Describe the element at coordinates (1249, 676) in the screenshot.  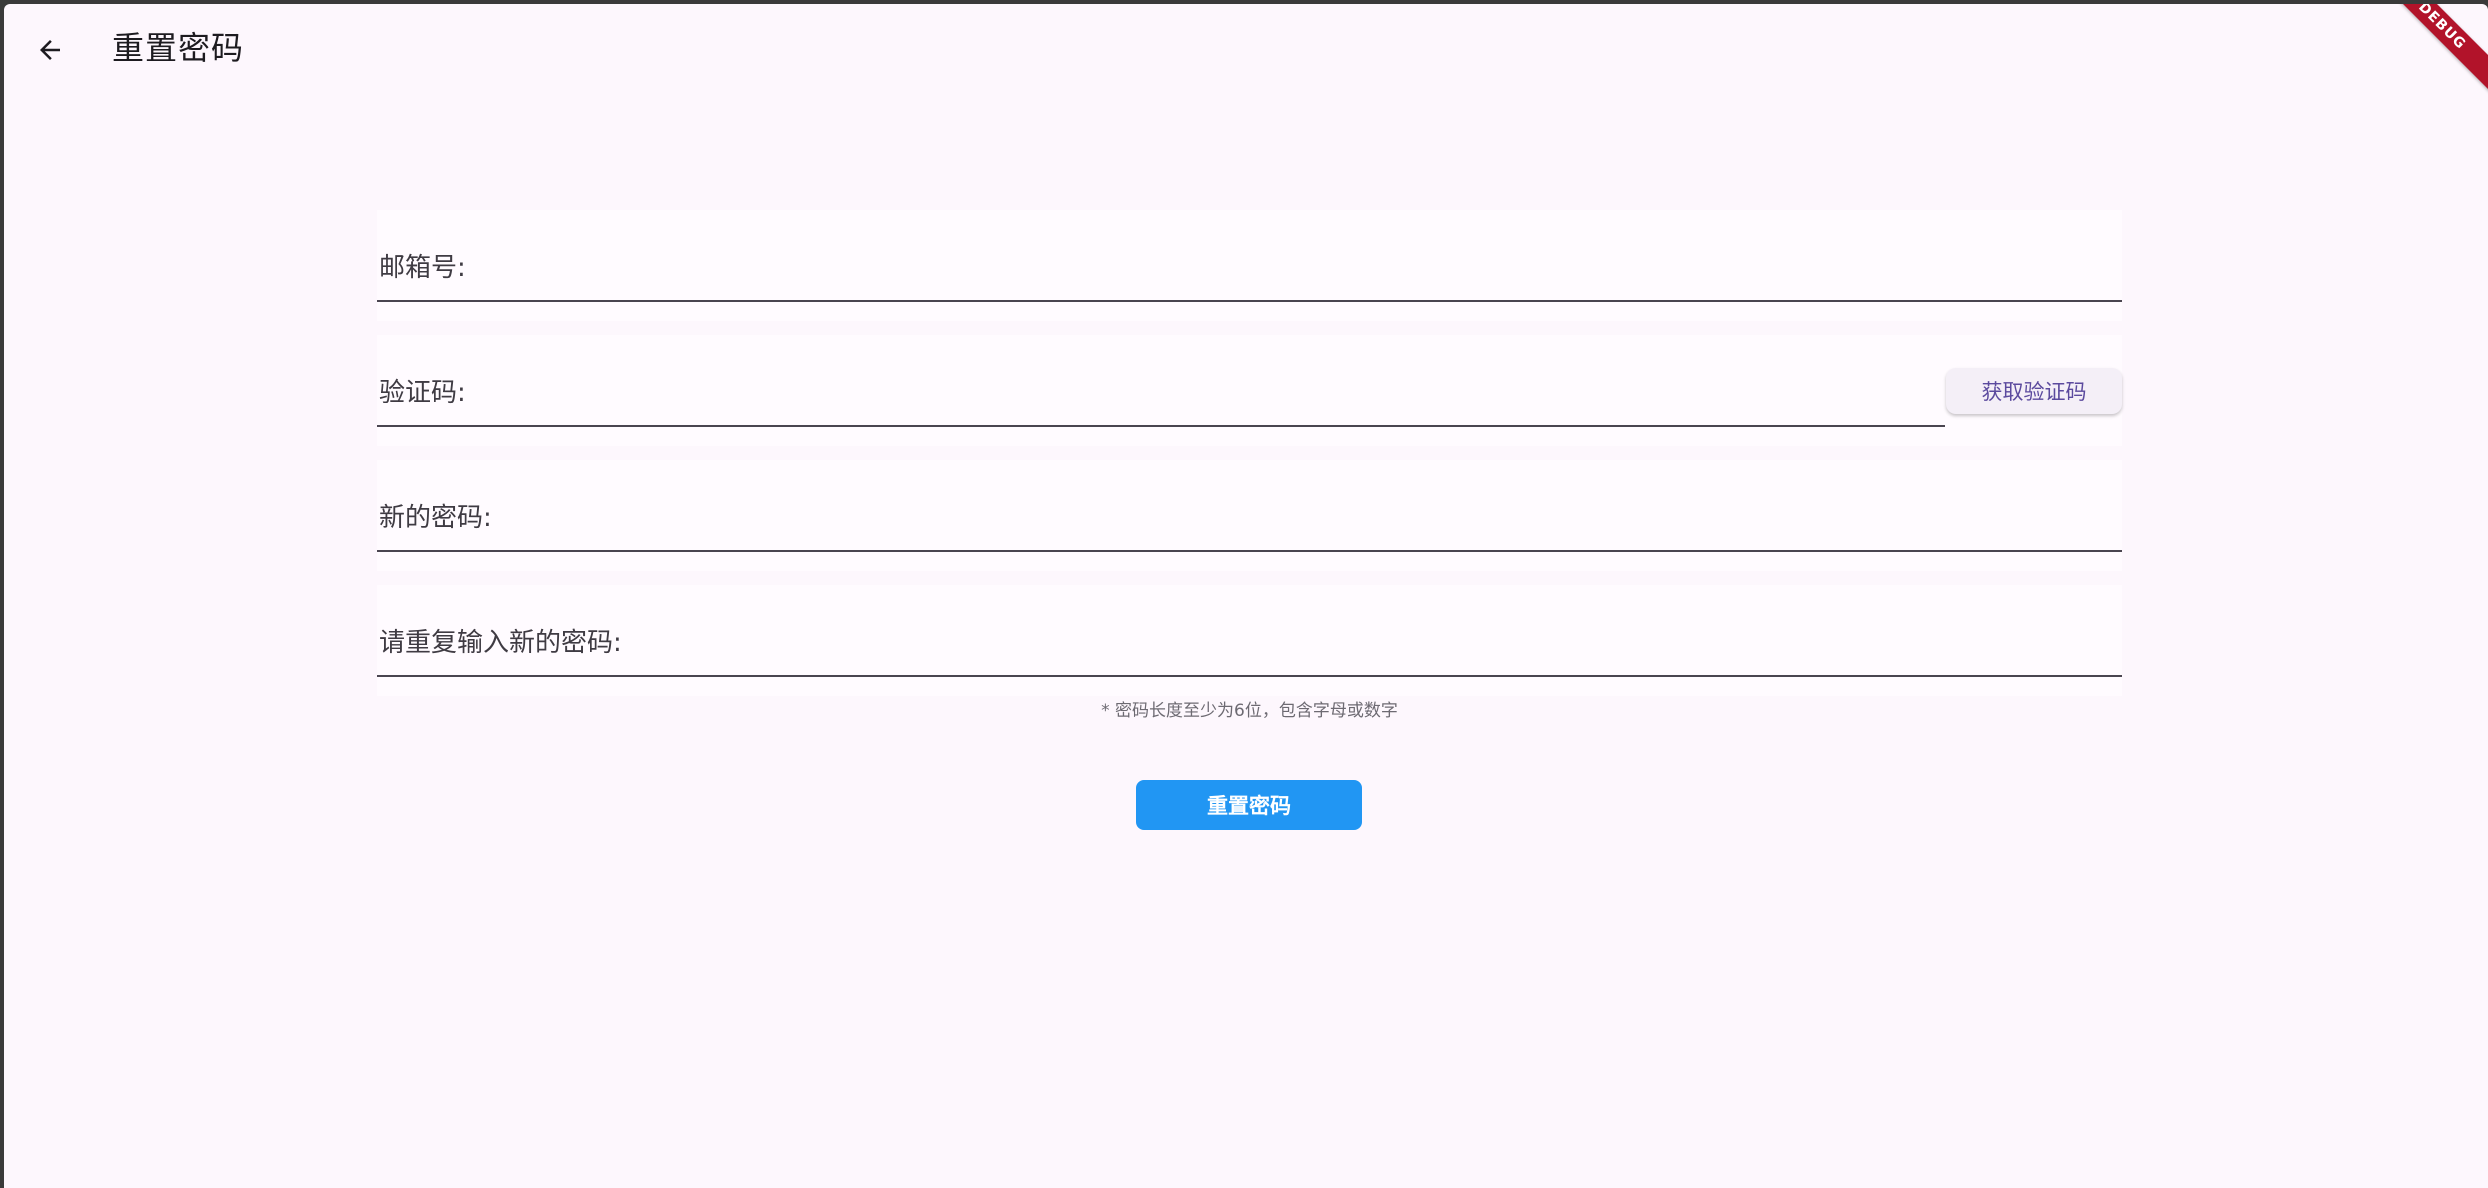
I see `repeat-password-underline` at that location.